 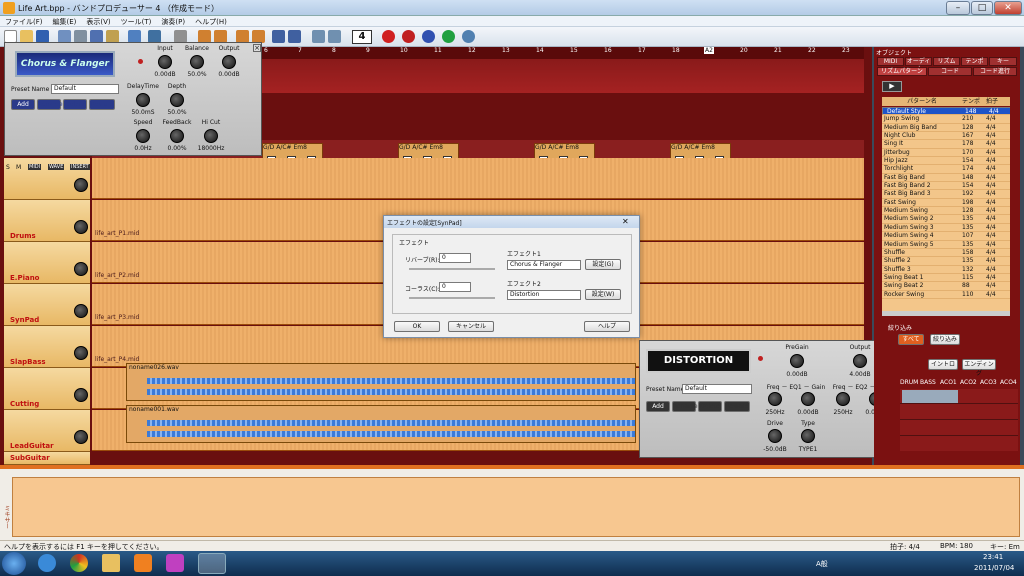 What do you see at coordinates (946, 128) in the screenshot?
I see `pattern-row: Medium Big Band 128 4/4` at bounding box center [946, 128].